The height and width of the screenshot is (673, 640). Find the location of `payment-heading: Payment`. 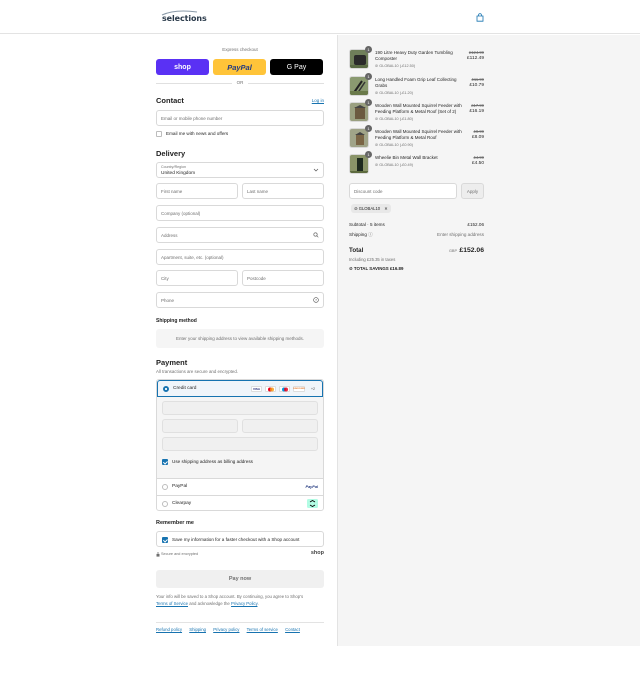

payment-heading: Payment is located at coordinates (172, 362).